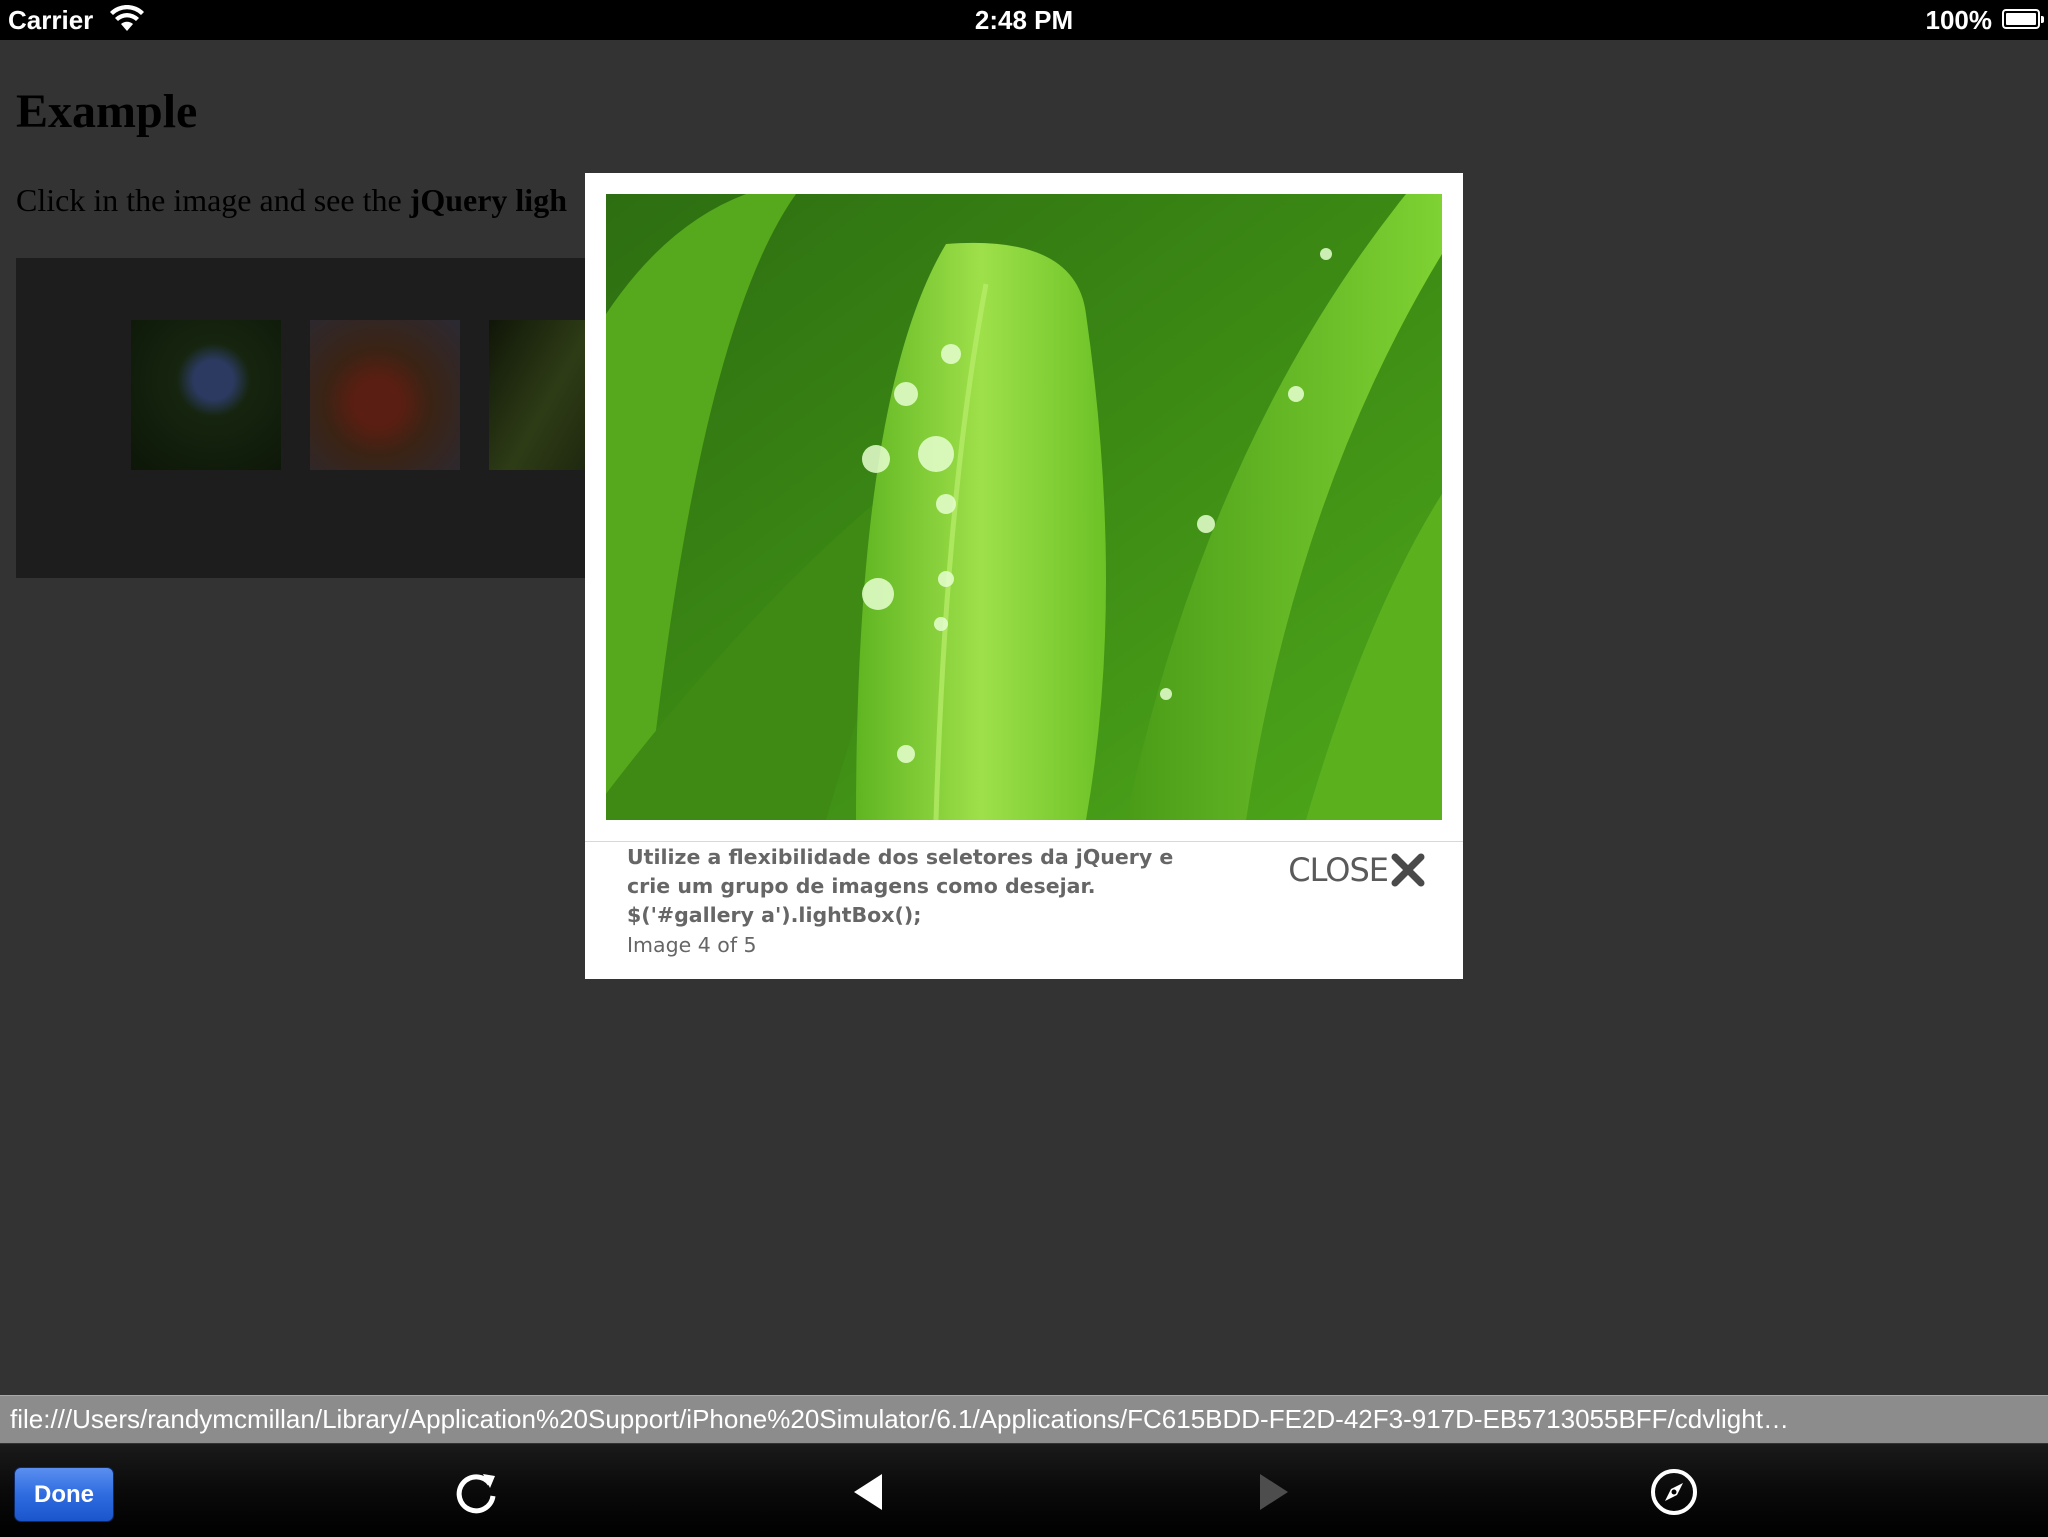 This screenshot has height=1537, width=2048. I want to click on done-button: Done, so click(64, 1494).